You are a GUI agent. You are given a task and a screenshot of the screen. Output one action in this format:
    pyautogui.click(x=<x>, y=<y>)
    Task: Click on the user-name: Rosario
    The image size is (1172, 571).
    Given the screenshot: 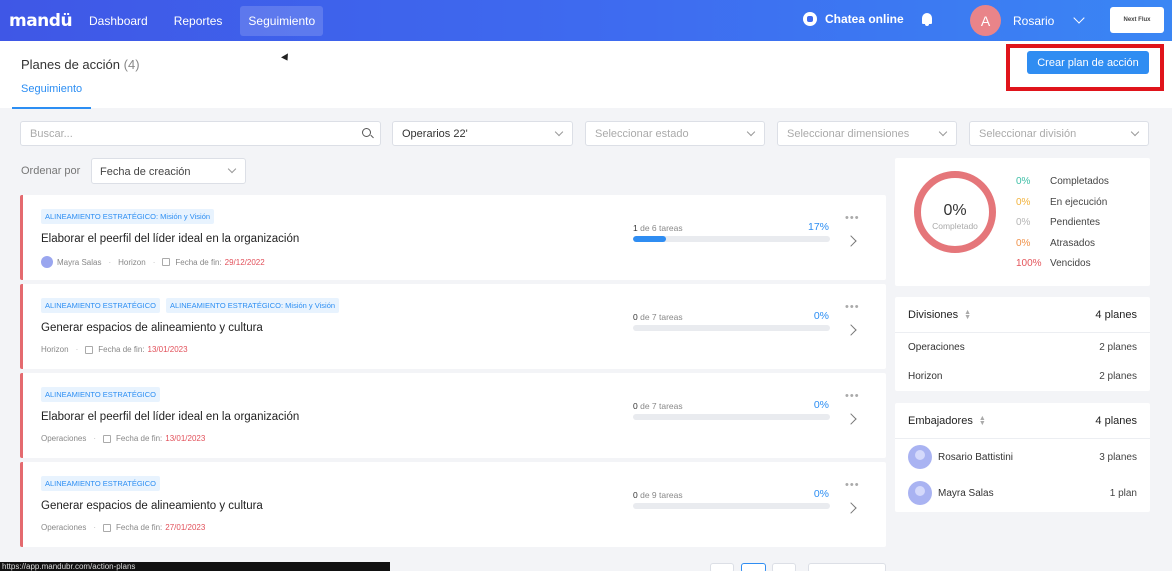 What is the action you would take?
    pyautogui.click(x=1033, y=21)
    